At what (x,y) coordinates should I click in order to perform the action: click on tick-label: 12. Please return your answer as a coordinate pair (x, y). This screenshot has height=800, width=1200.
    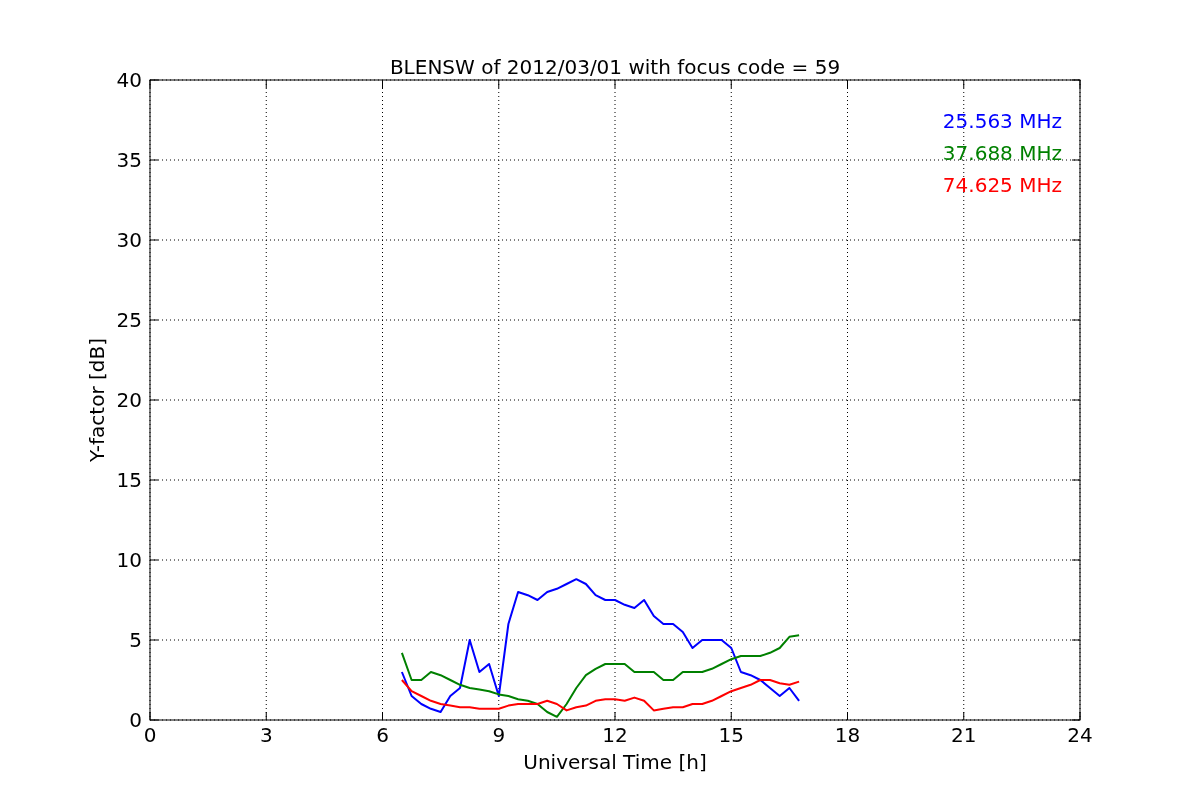
    Looking at the image, I should click on (615, 735).